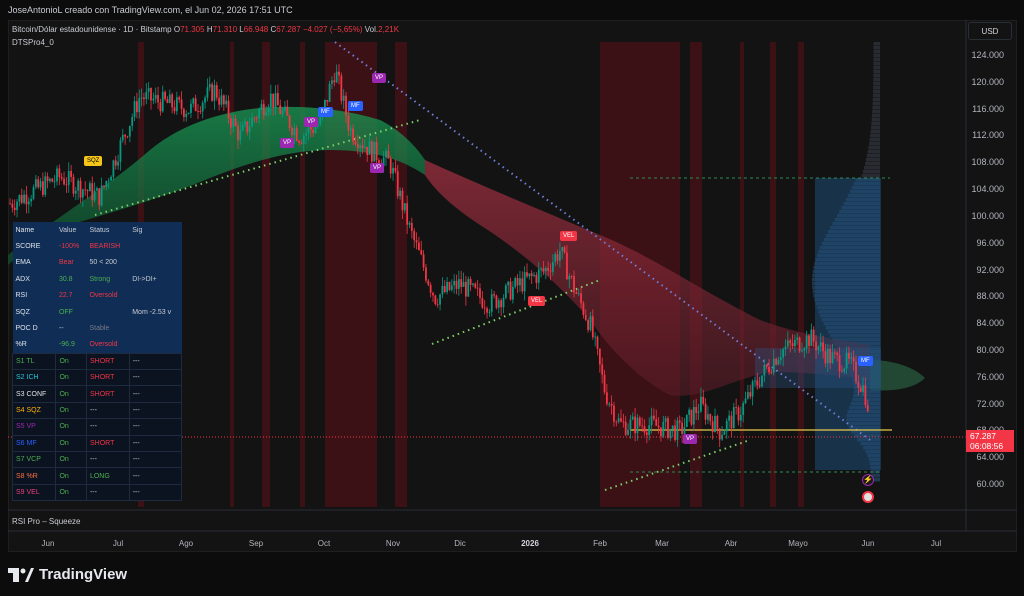 The image size is (1024, 596). What do you see at coordinates (987, 162) in the screenshot?
I see `price-tick: 108.000` at bounding box center [987, 162].